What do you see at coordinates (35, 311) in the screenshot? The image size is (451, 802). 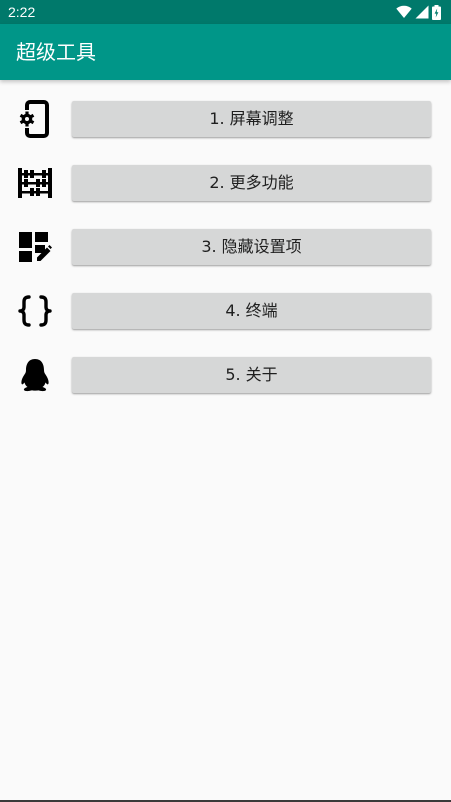 I see `code-braces-icon` at bounding box center [35, 311].